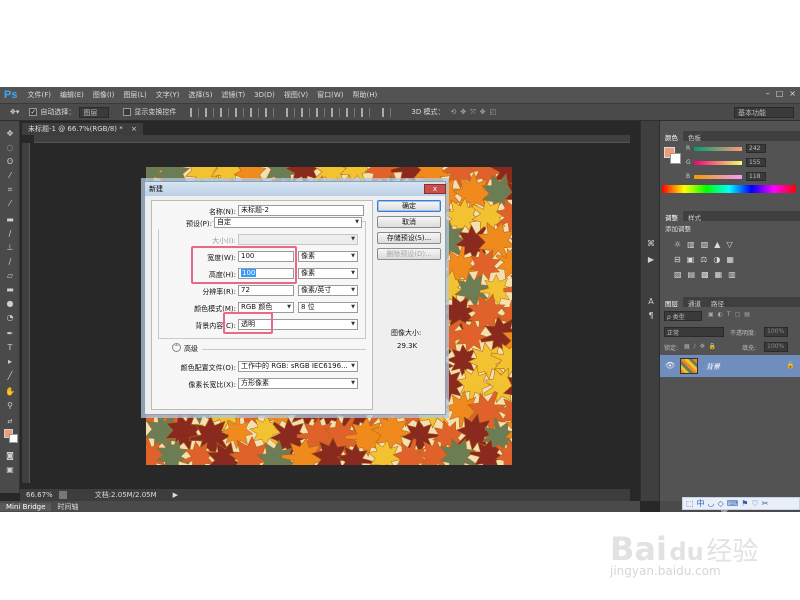 This screenshot has height=600, width=800. What do you see at coordinates (270, 112) in the screenshot?
I see `align-right-icon` at bounding box center [270, 112].